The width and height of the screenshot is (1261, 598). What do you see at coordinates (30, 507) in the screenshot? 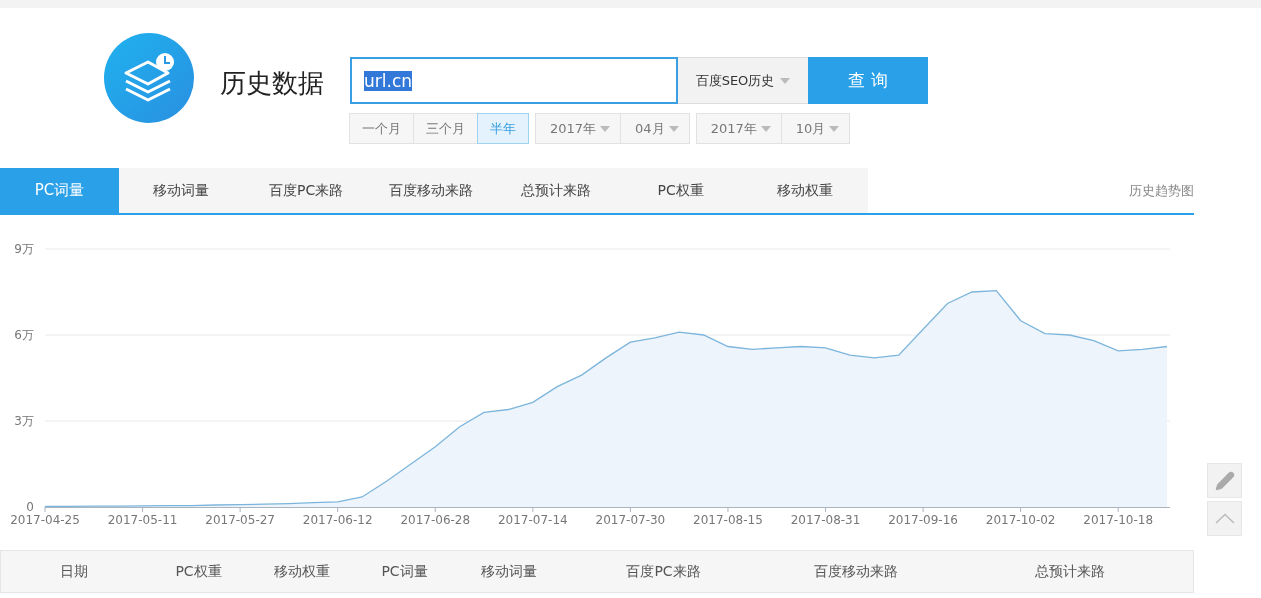
I see `y-axis-label: 0` at bounding box center [30, 507].